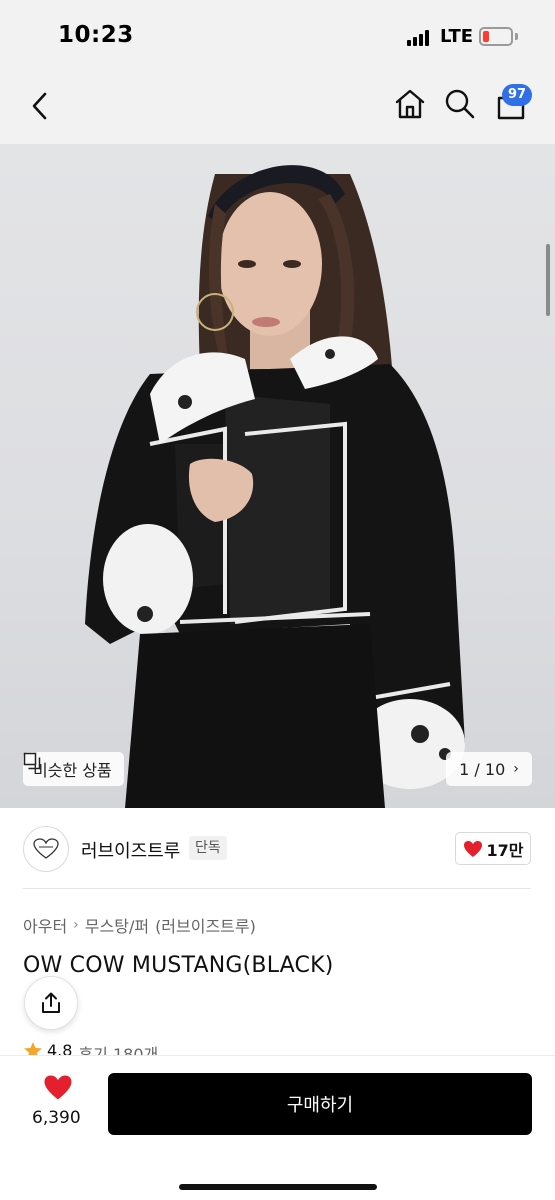 This screenshot has width=555, height=1200. I want to click on brand-name: 러브이즈트루, so click(130, 850).